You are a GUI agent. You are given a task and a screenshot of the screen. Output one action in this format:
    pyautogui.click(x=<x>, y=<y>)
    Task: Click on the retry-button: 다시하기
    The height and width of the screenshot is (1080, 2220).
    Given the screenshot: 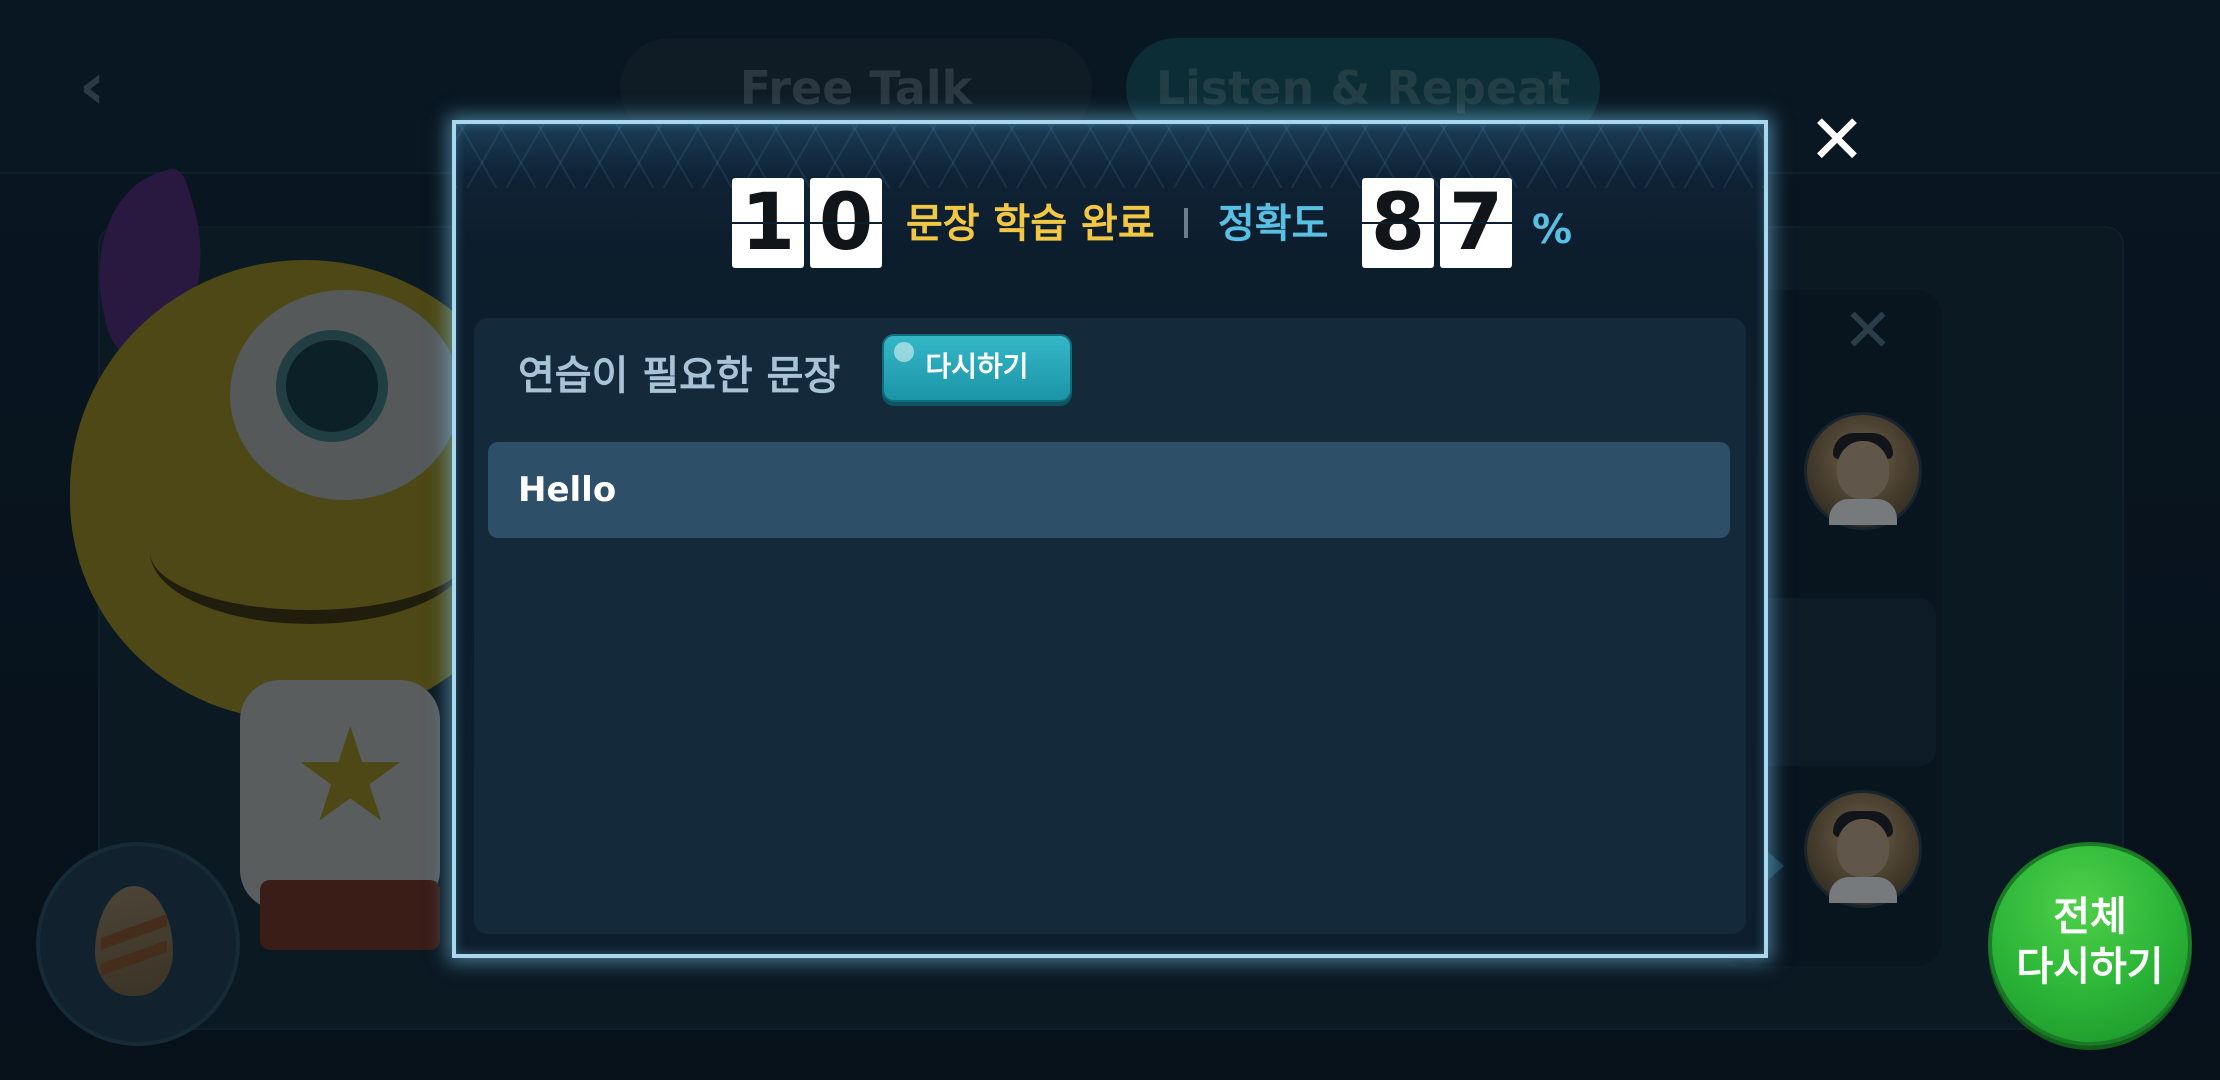 What is the action you would take?
    pyautogui.click(x=977, y=368)
    